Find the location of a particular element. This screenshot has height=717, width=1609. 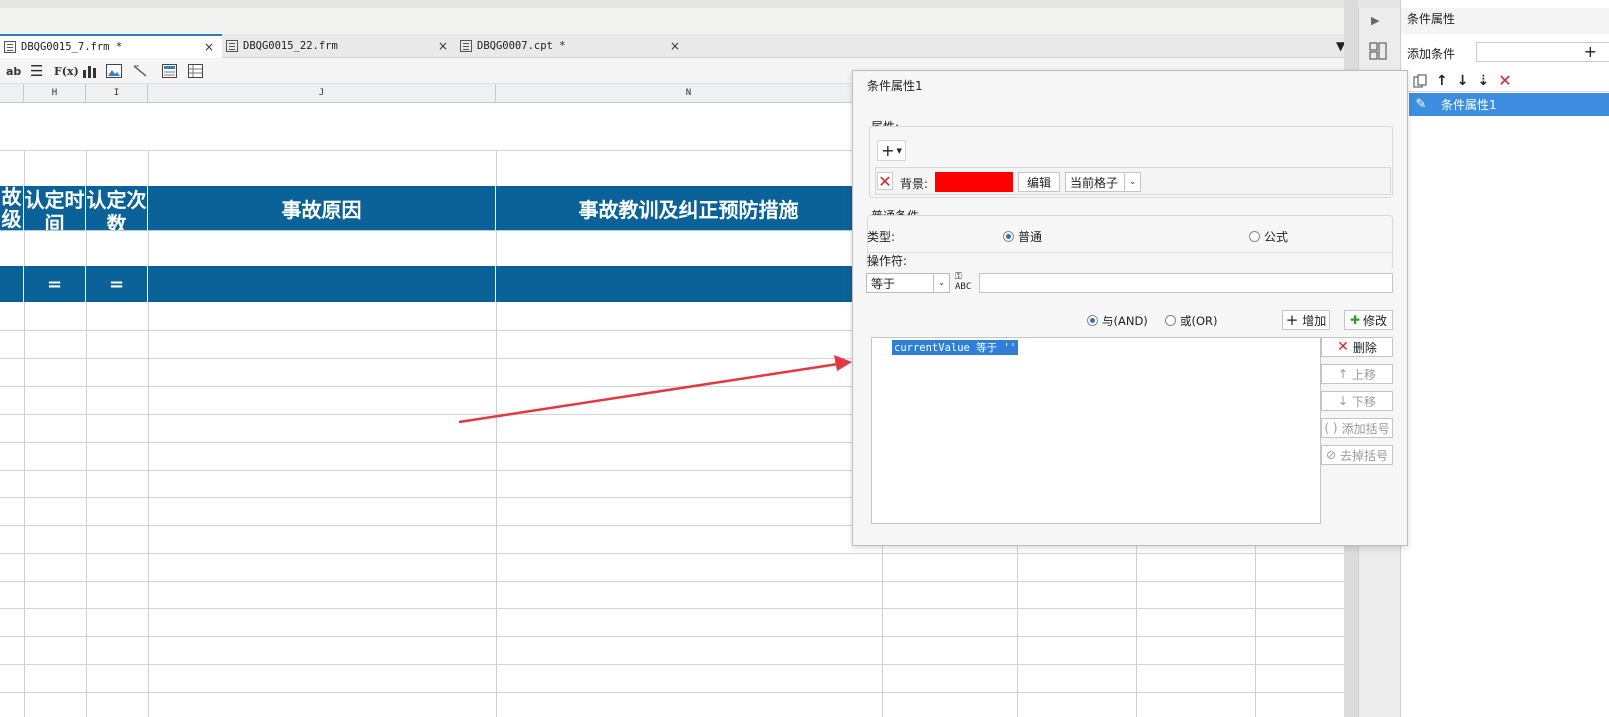

report-file-icon is located at coordinates (466, 46).